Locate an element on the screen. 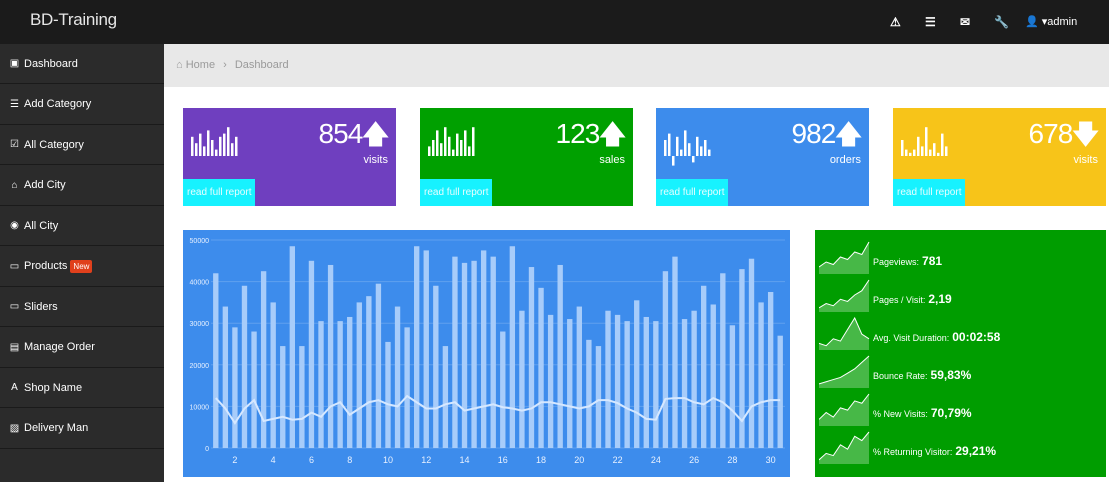  list-icon: ☰ is located at coordinates (930, 22).